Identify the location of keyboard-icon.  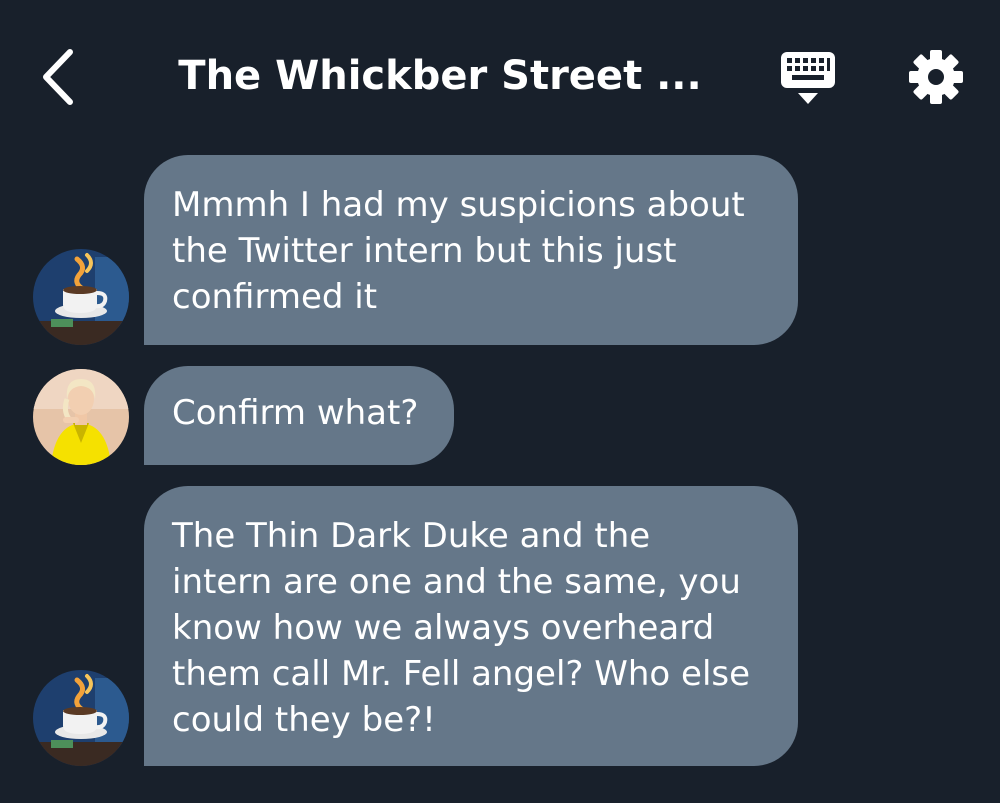
(808, 78).